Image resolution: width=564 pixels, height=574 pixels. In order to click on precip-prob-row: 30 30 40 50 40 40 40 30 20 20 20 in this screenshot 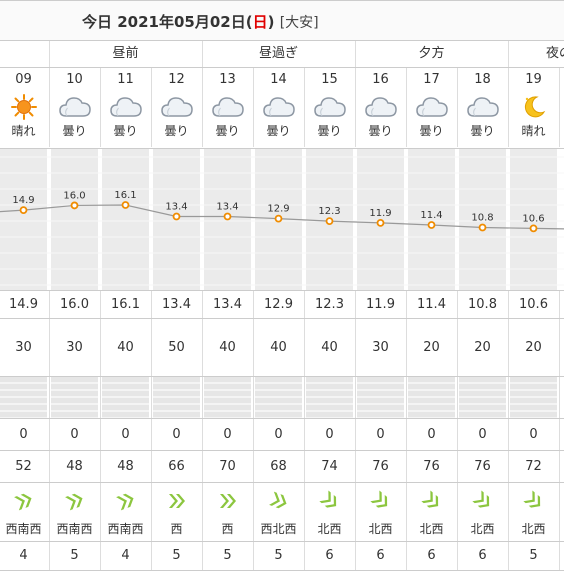, I will do `click(282, 347)`.